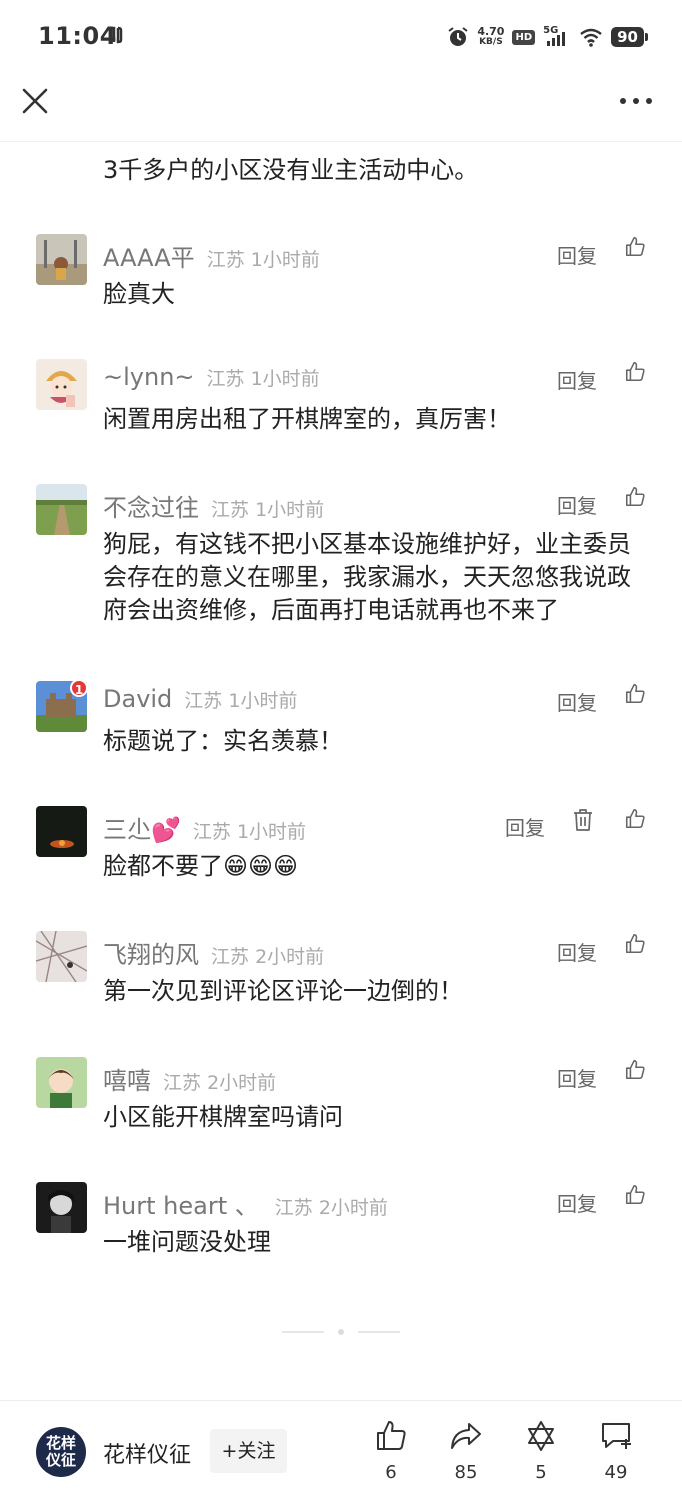 This screenshot has height=1500, width=682. Describe the element at coordinates (341, 399) in the screenshot. I see `comment-item: ~lynn~ 江苏 1小时前 回复 闲置用房出租了开棋牌室的，真厉害！` at that location.